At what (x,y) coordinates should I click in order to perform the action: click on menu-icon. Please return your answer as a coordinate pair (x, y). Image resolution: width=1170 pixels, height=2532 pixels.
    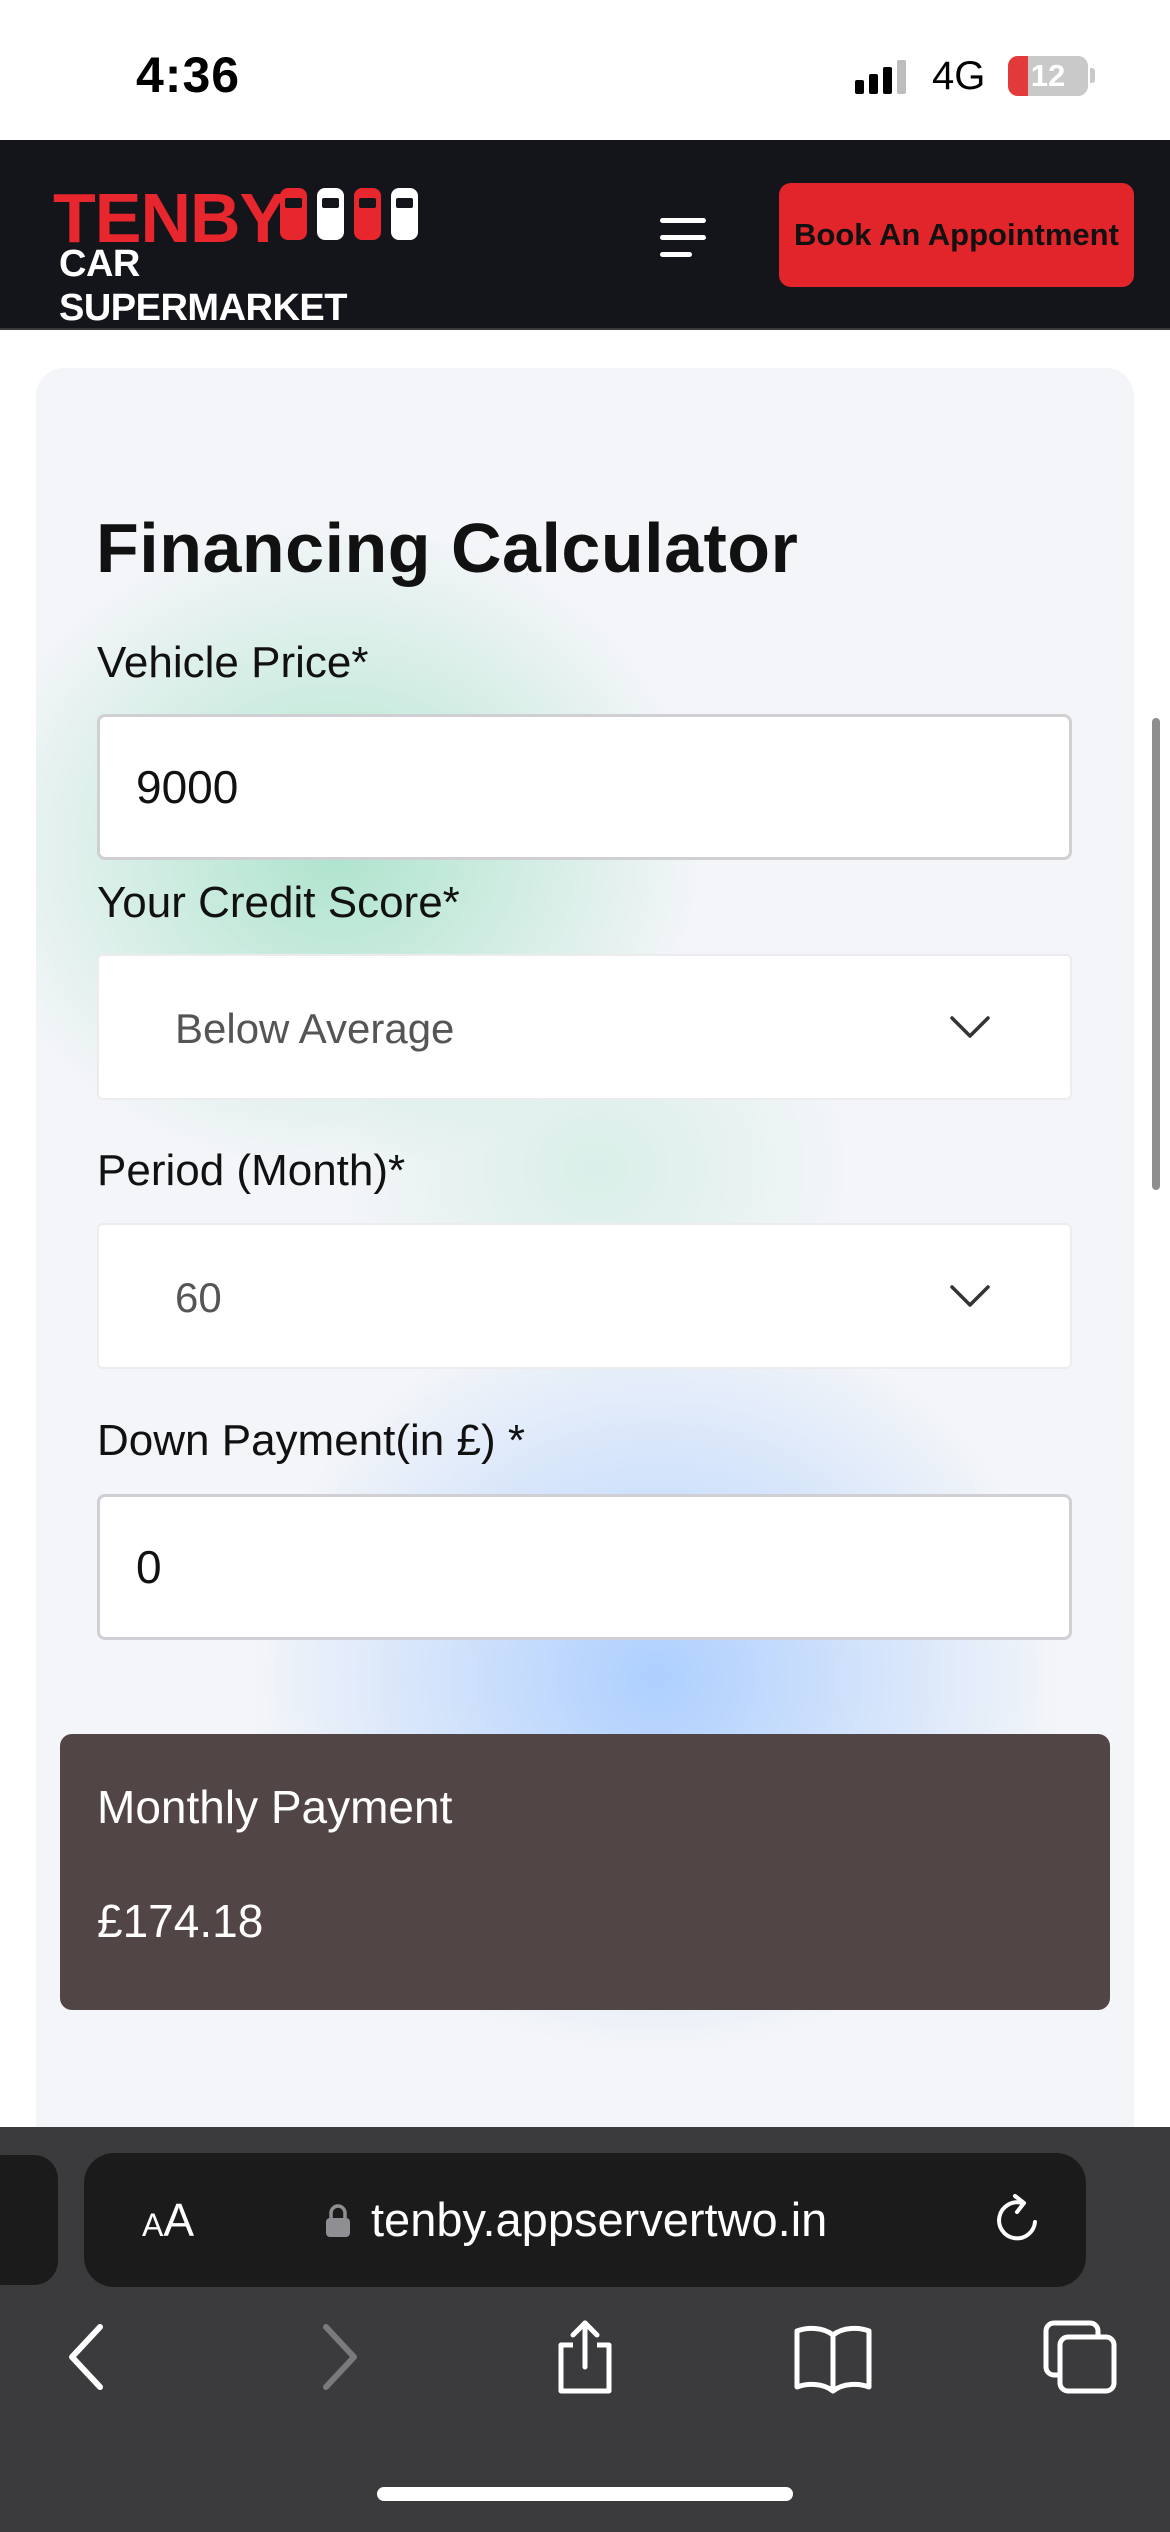
    Looking at the image, I should click on (685, 238).